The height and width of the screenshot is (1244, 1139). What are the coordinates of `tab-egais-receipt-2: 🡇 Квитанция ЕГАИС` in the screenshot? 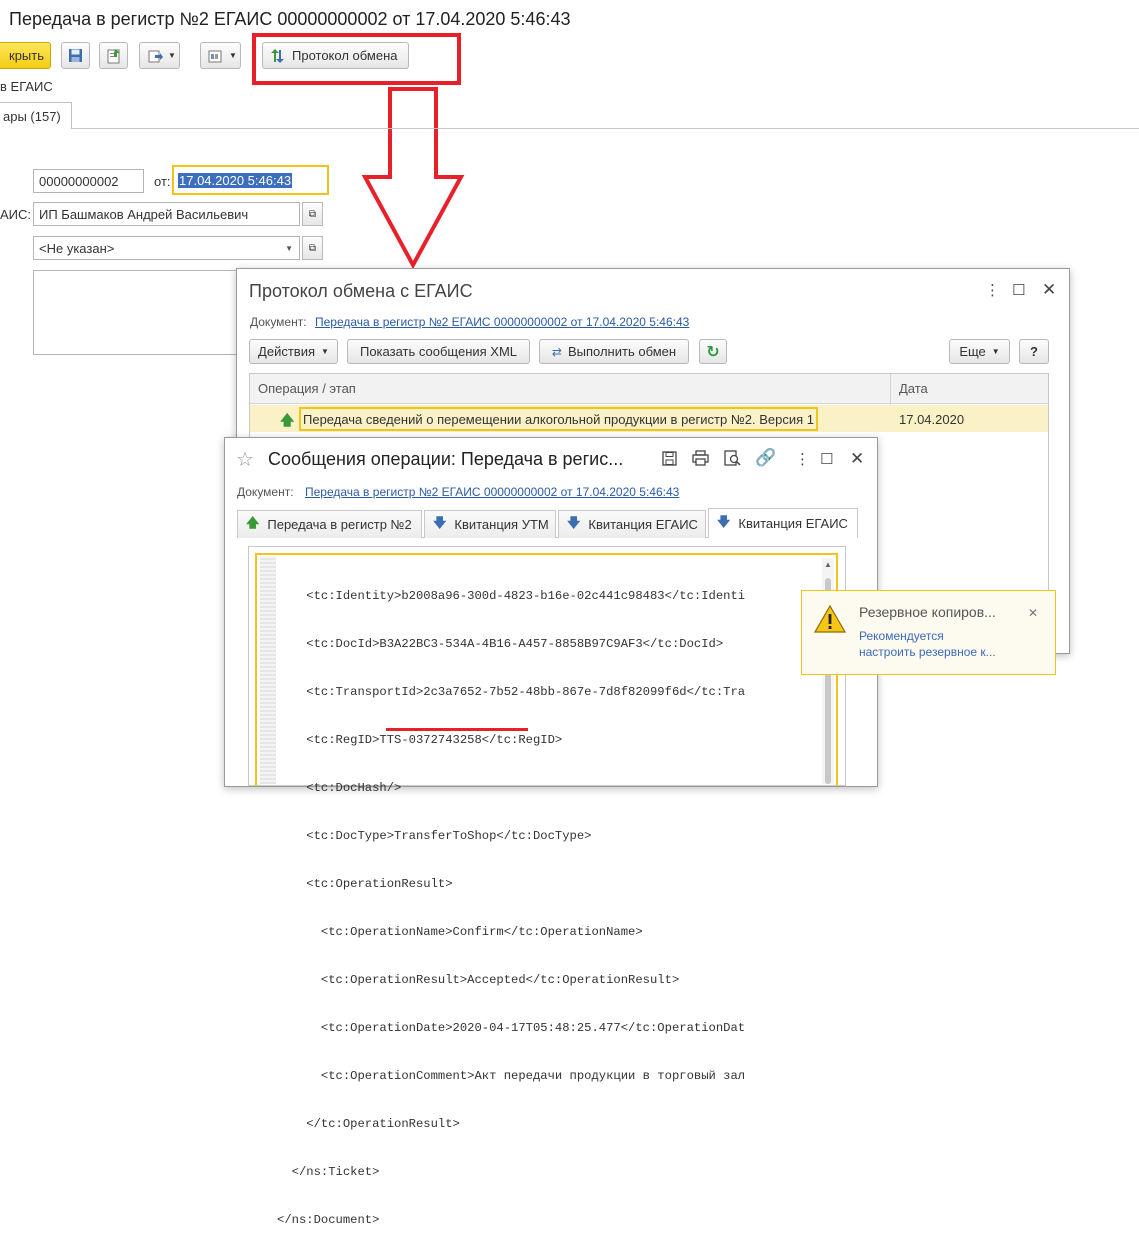 It's located at (783, 523).